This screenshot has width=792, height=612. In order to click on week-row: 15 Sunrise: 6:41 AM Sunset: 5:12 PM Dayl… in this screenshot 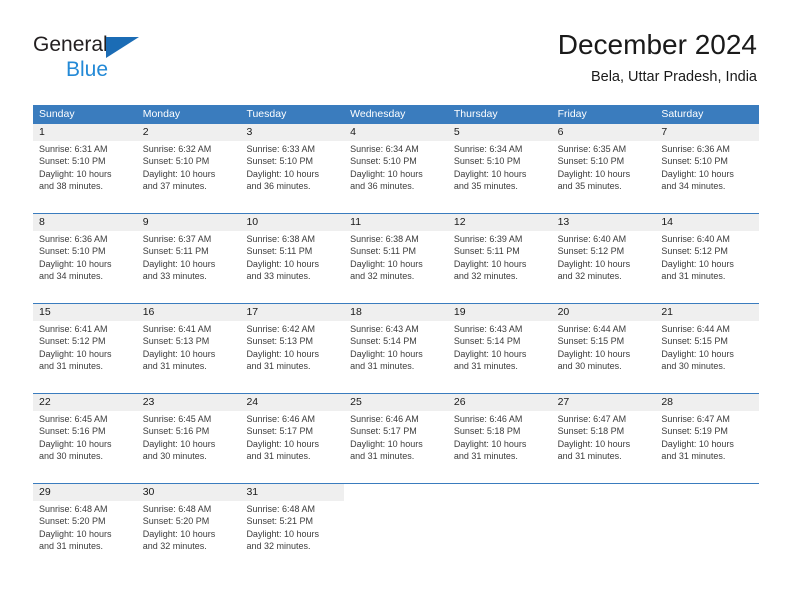, I will do `click(396, 344)`.